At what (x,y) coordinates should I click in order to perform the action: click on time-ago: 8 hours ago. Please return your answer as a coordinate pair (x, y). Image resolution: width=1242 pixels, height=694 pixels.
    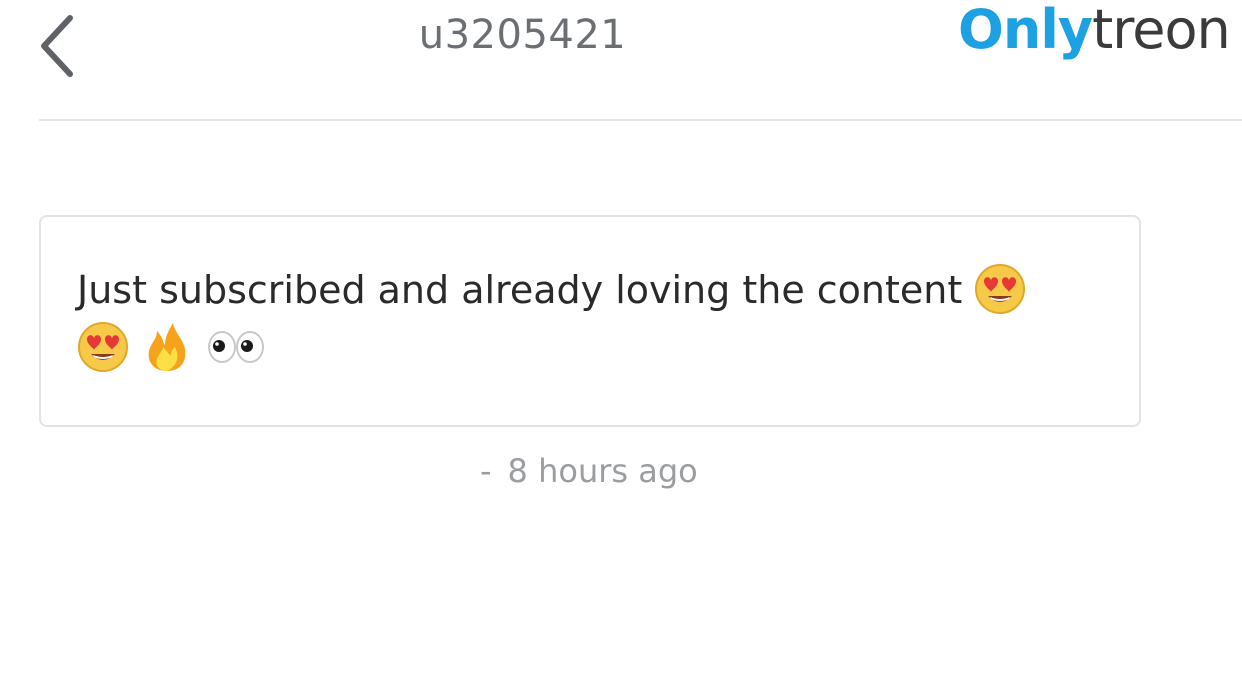
    Looking at the image, I should click on (602, 471).